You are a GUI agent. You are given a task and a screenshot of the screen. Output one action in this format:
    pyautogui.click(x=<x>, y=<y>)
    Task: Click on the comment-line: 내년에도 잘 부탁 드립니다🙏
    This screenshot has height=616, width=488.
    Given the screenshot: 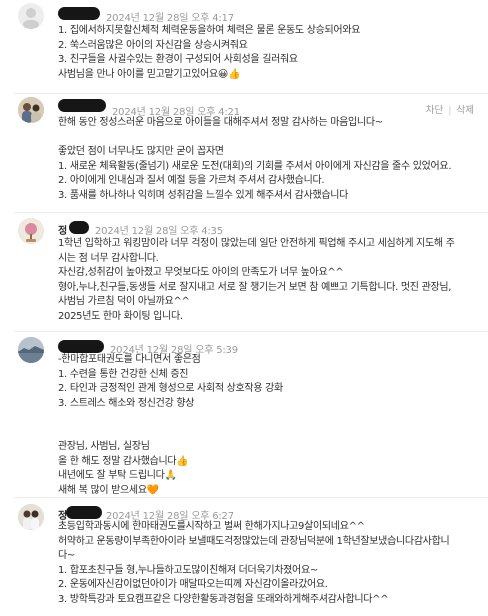 What is the action you would take?
    pyautogui.click(x=117, y=475)
    